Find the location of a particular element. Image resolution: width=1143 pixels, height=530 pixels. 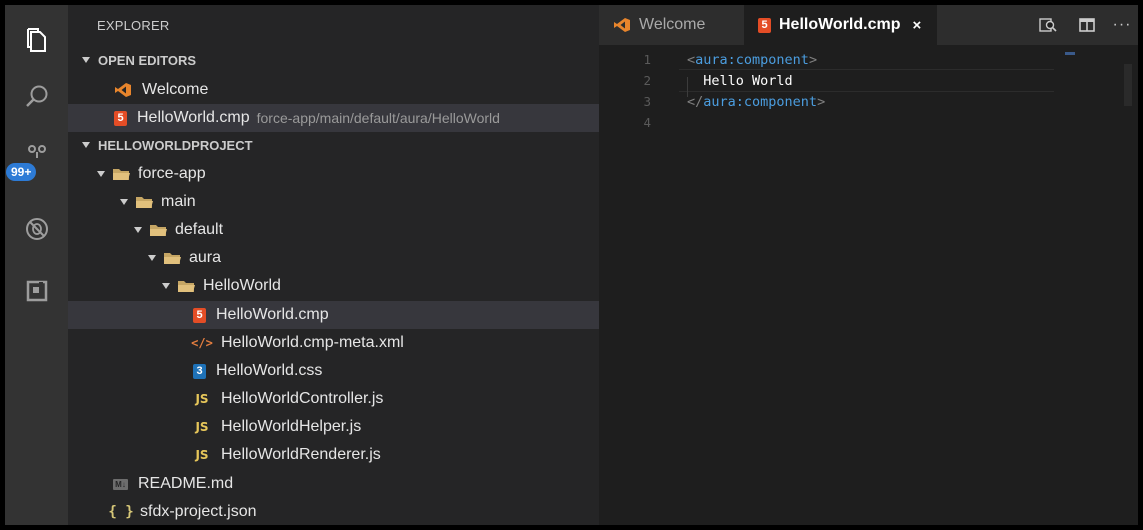

line-number: 4 is located at coordinates (647, 122).